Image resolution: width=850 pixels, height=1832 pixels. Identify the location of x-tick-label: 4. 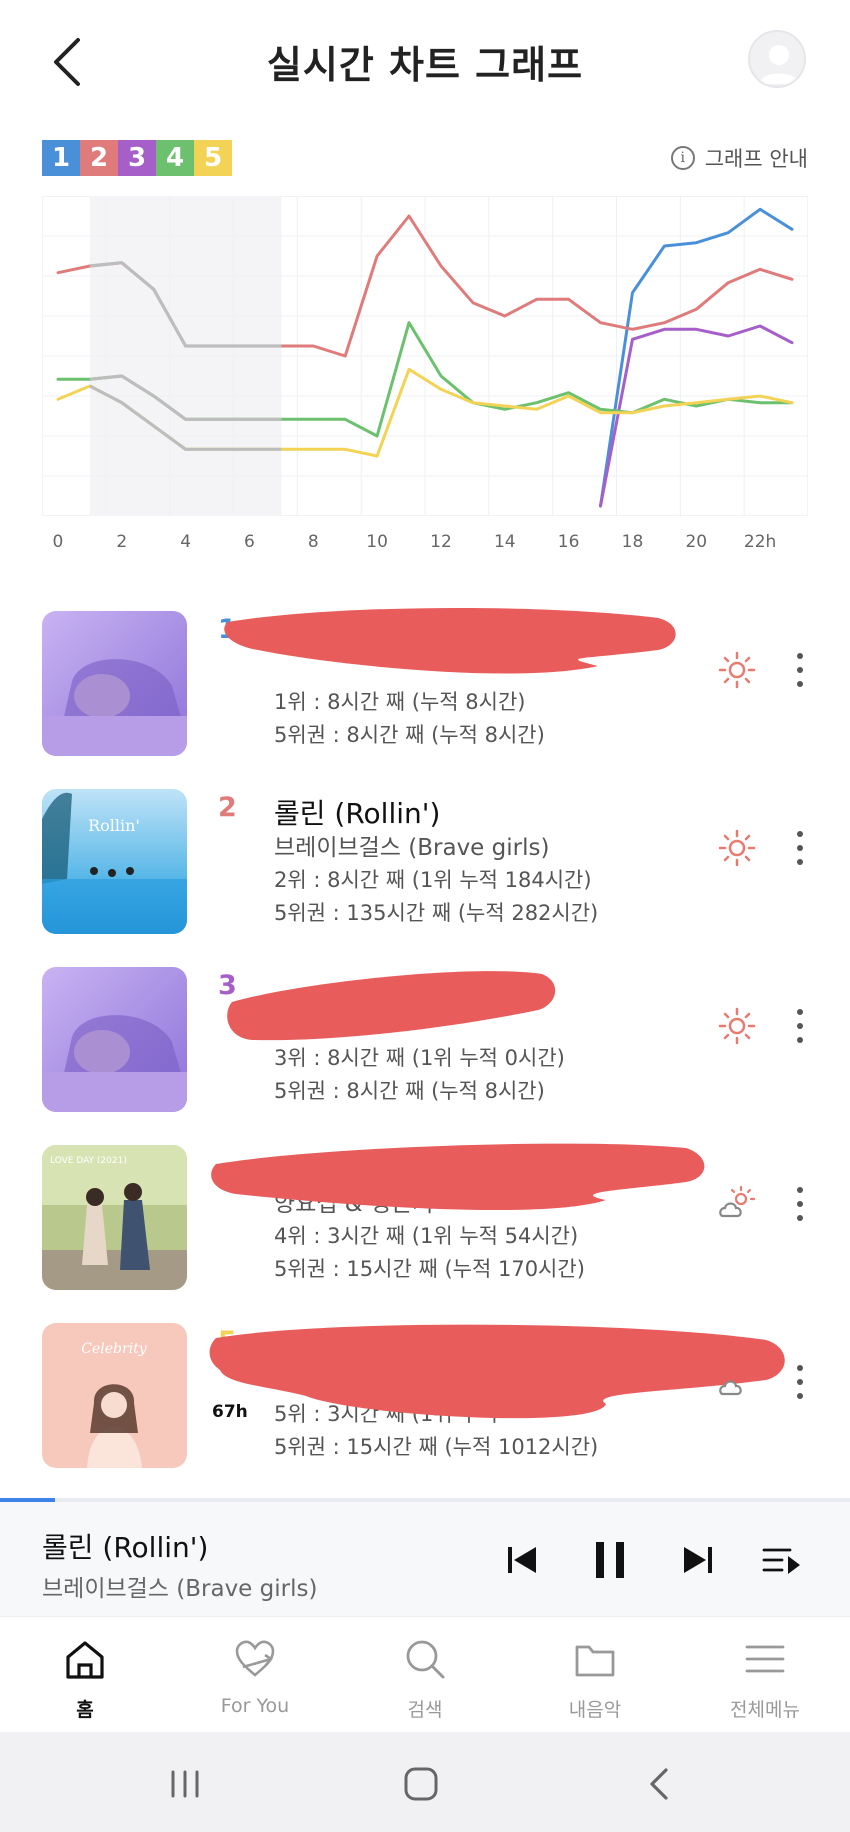
(186, 542).